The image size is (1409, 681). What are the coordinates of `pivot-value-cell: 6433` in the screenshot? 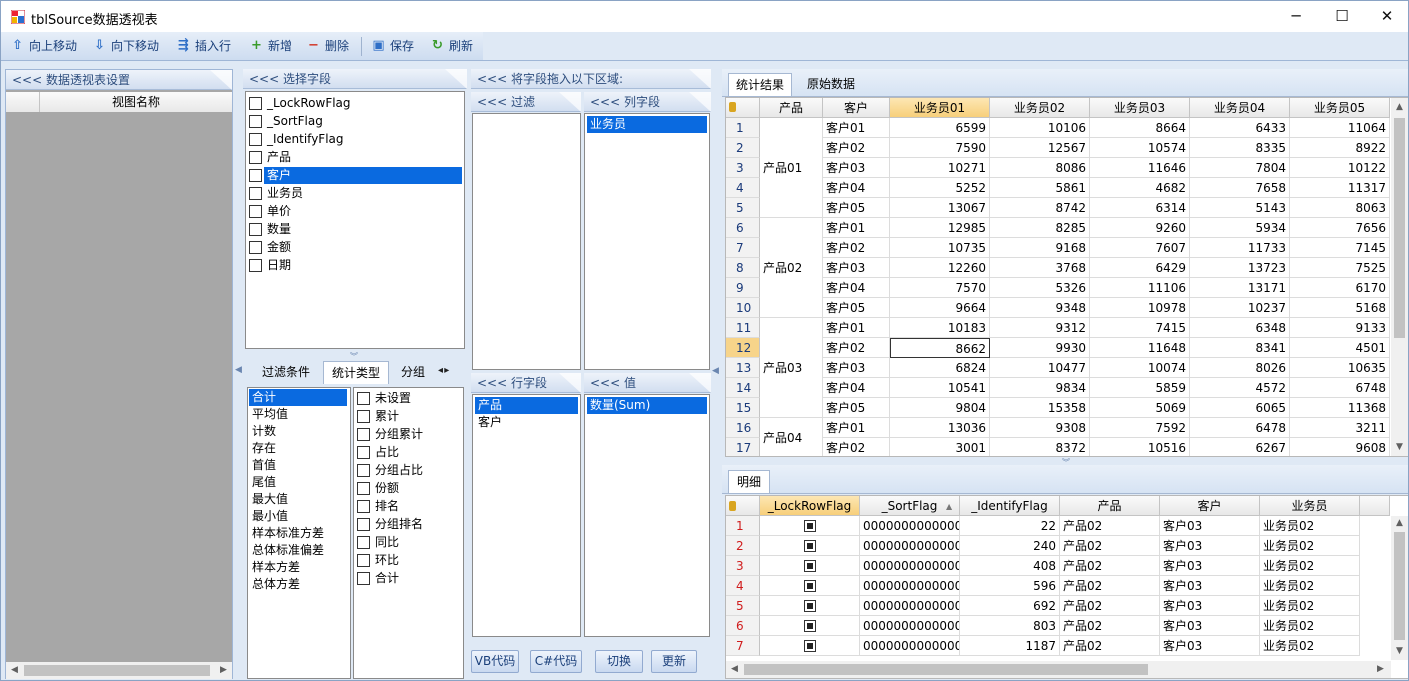 It's located at (1240, 128).